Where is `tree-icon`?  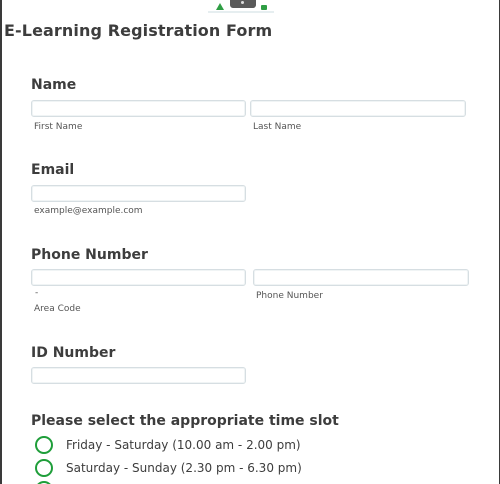 tree-icon is located at coordinates (220, 6).